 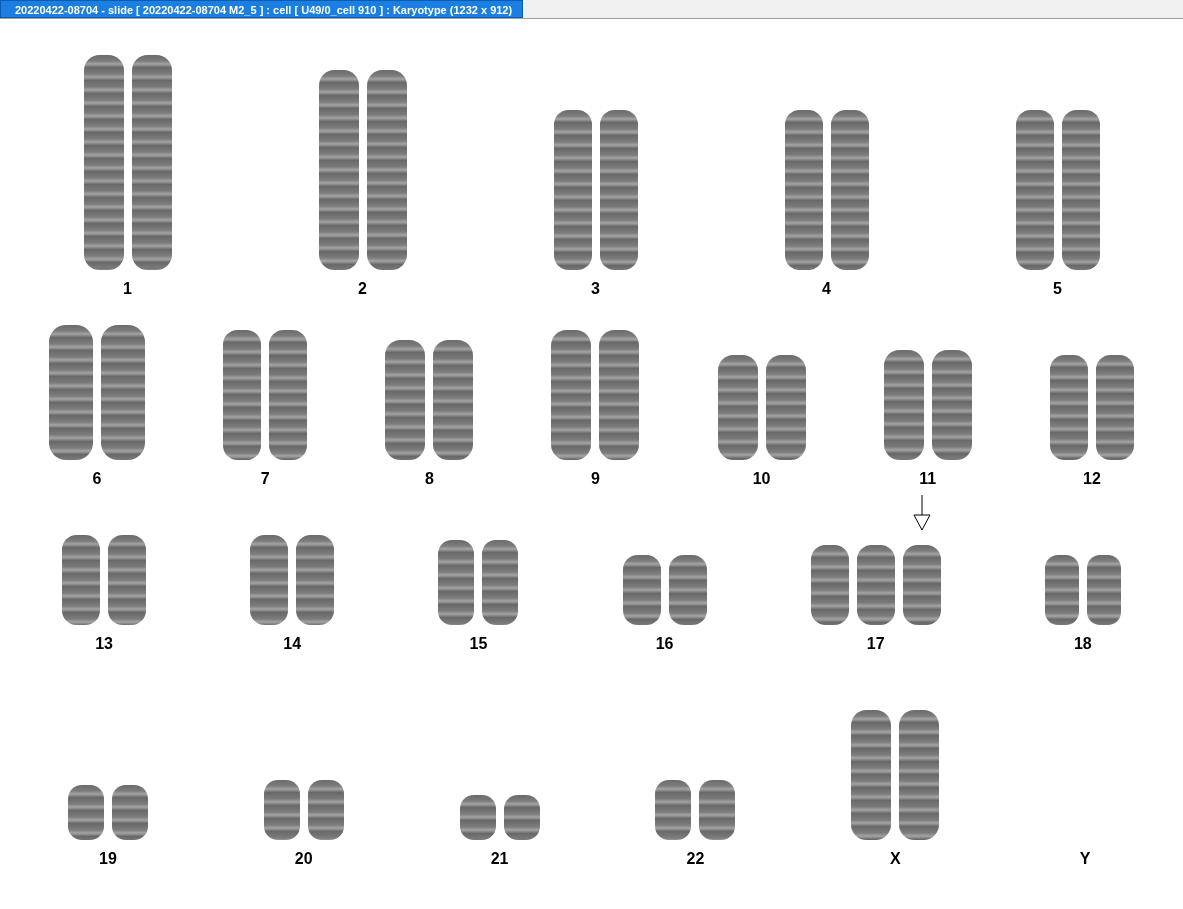 What do you see at coordinates (265, 479) in the screenshot?
I see `chromosome-label: 7` at bounding box center [265, 479].